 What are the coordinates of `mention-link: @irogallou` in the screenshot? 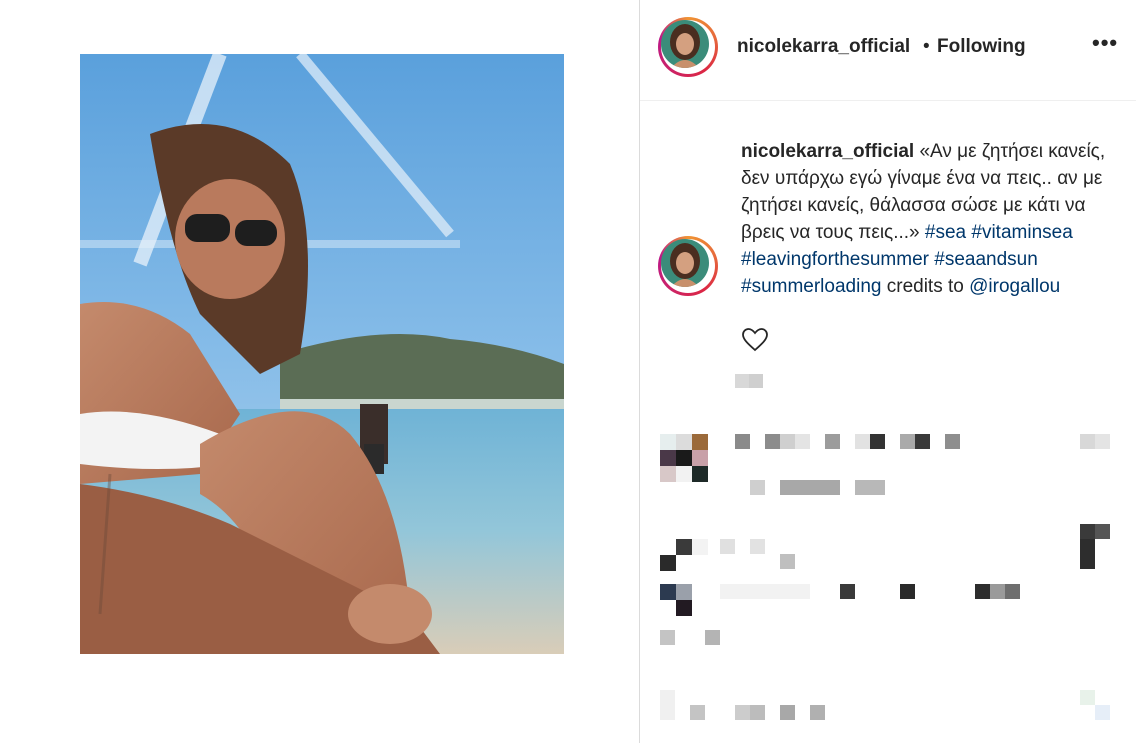 It's located at (1014, 286).